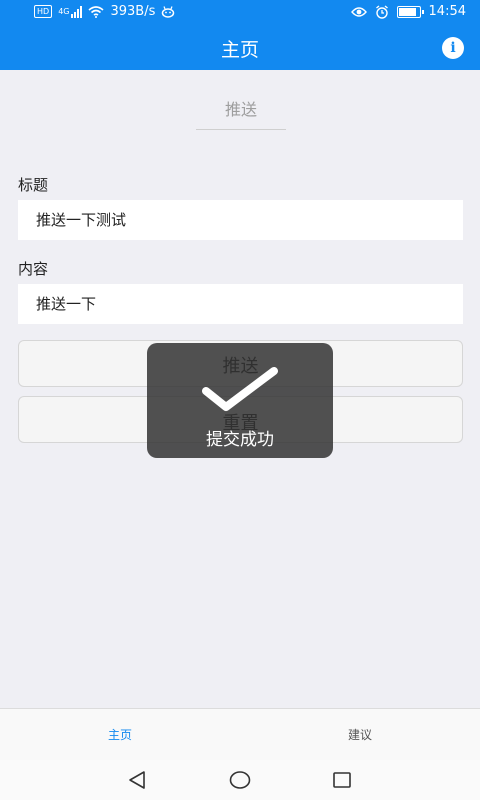 This screenshot has width=480, height=800. Describe the element at coordinates (133, 11) in the screenshot. I see `net-speed: 393B/s` at that location.